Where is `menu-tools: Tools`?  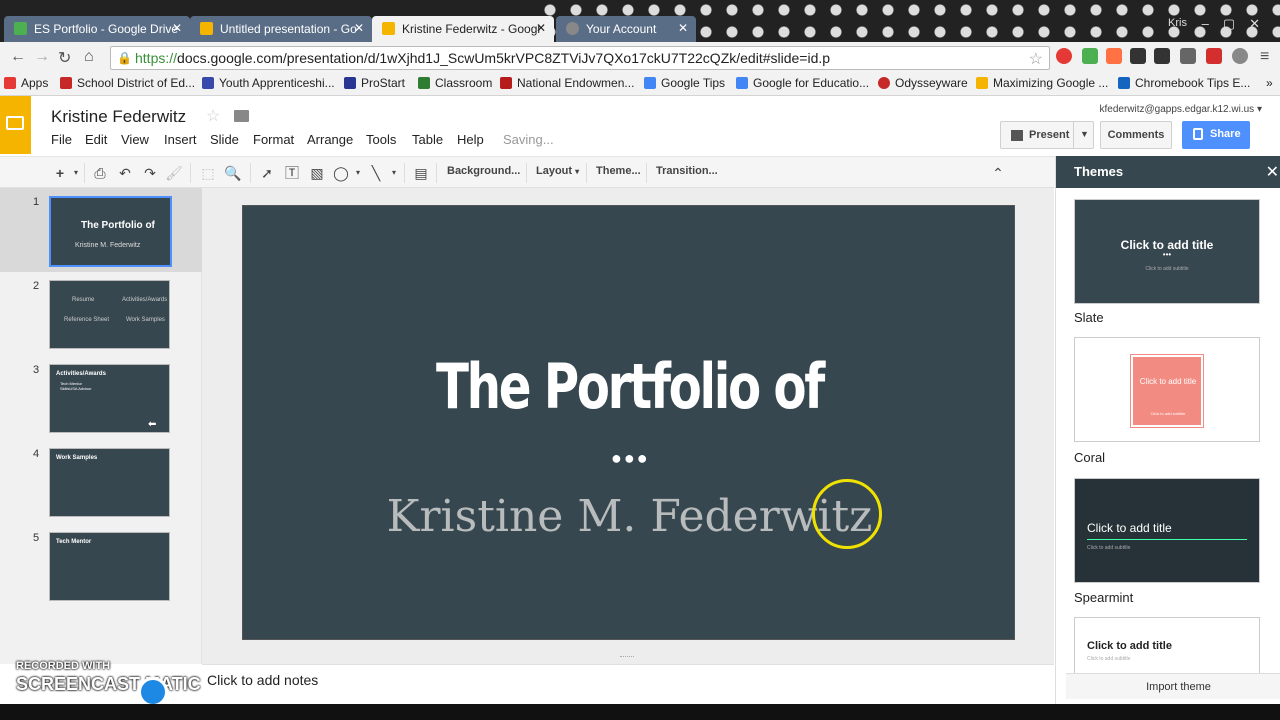 menu-tools: Tools is located at coordinates (381, 139).